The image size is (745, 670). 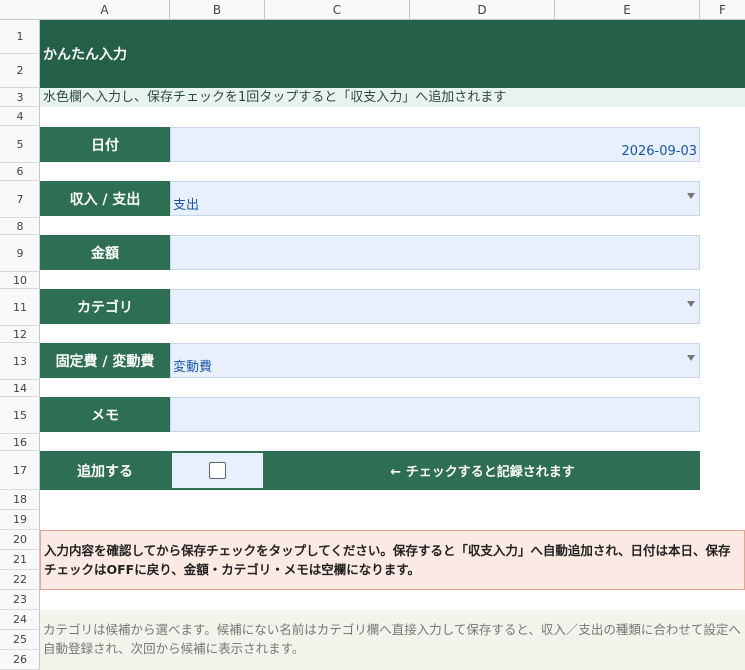 What do you see at coordinates (482, 470) in the screenshot?
I see `add-hint: ← チェックすると記録されます` at bounding box center [482, 470].